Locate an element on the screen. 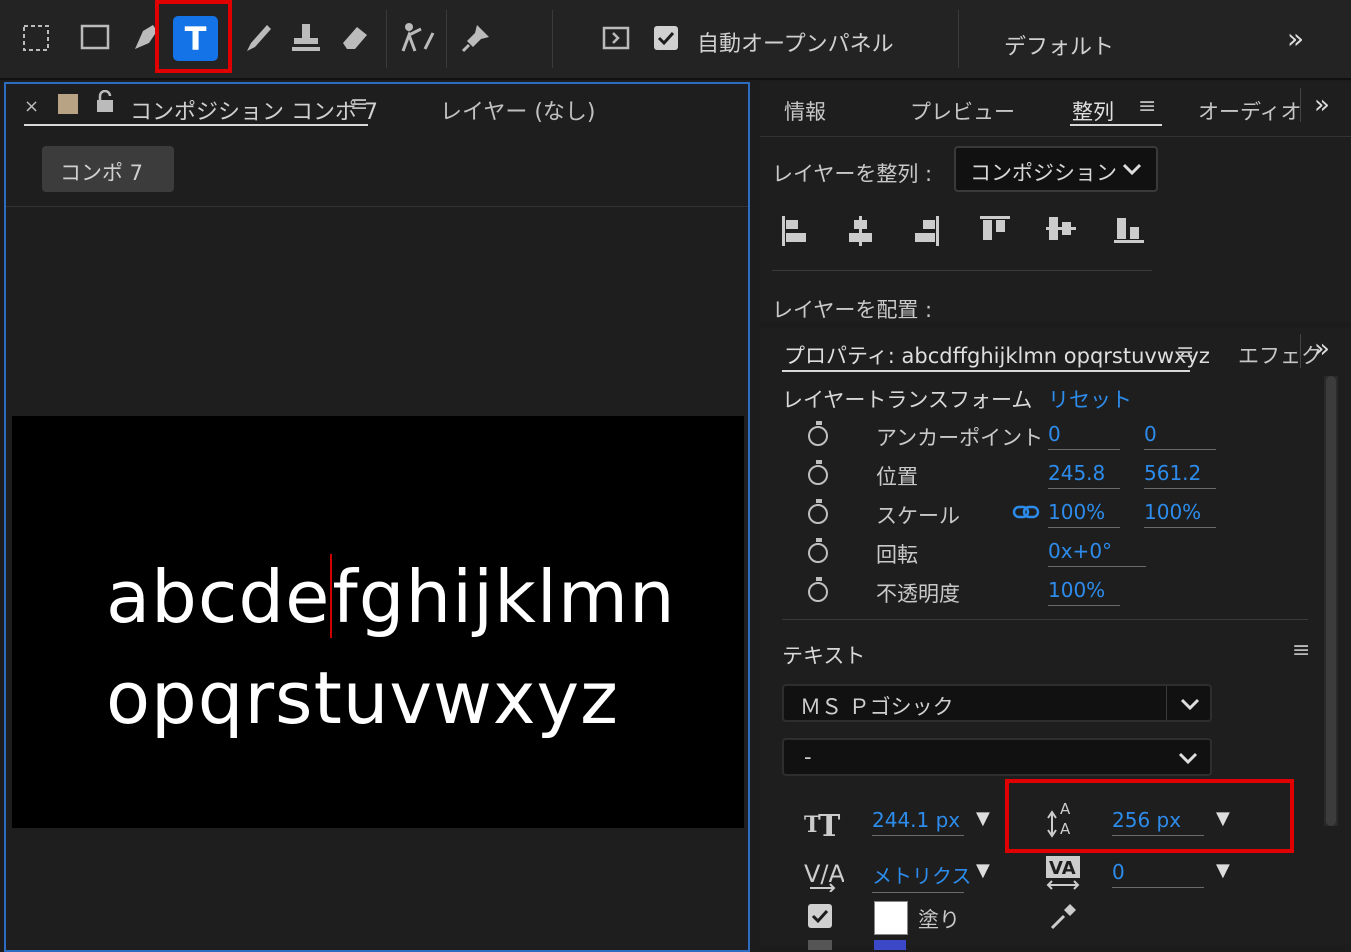 The height and width of the screenshot is (952, 1351). tab-preview: プレビュー is located at coordinates (962, 111).